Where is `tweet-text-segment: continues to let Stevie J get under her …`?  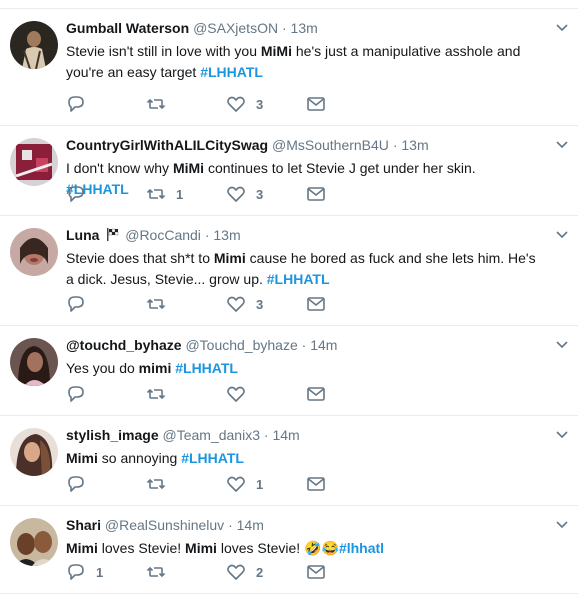
tweet-text-segment: continues to let Stevie J get under her … is located at coordinates (342, 168).